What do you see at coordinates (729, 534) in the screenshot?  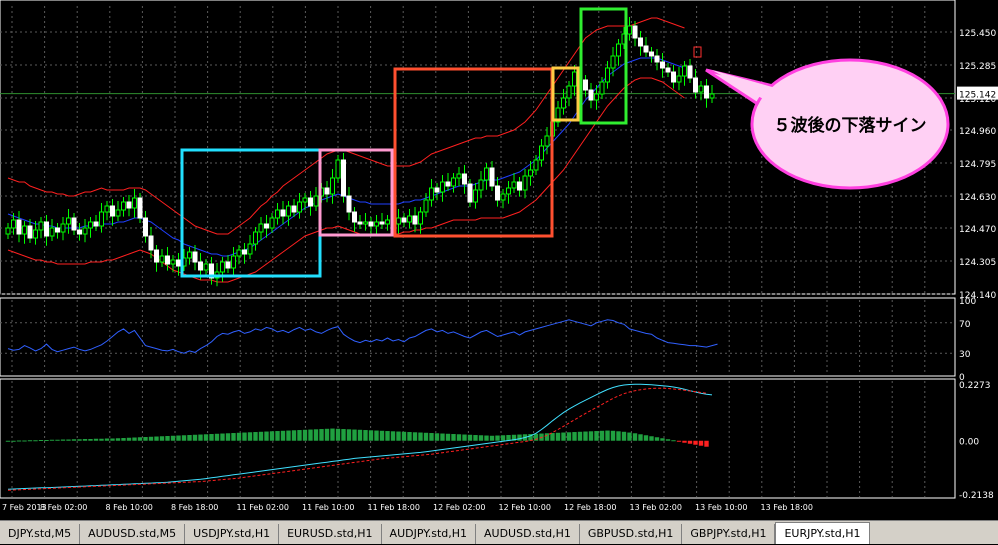 I see `tab-gbpjpy-std-h1: GBPJPY.std,H1` at bounding box center [729, 534].